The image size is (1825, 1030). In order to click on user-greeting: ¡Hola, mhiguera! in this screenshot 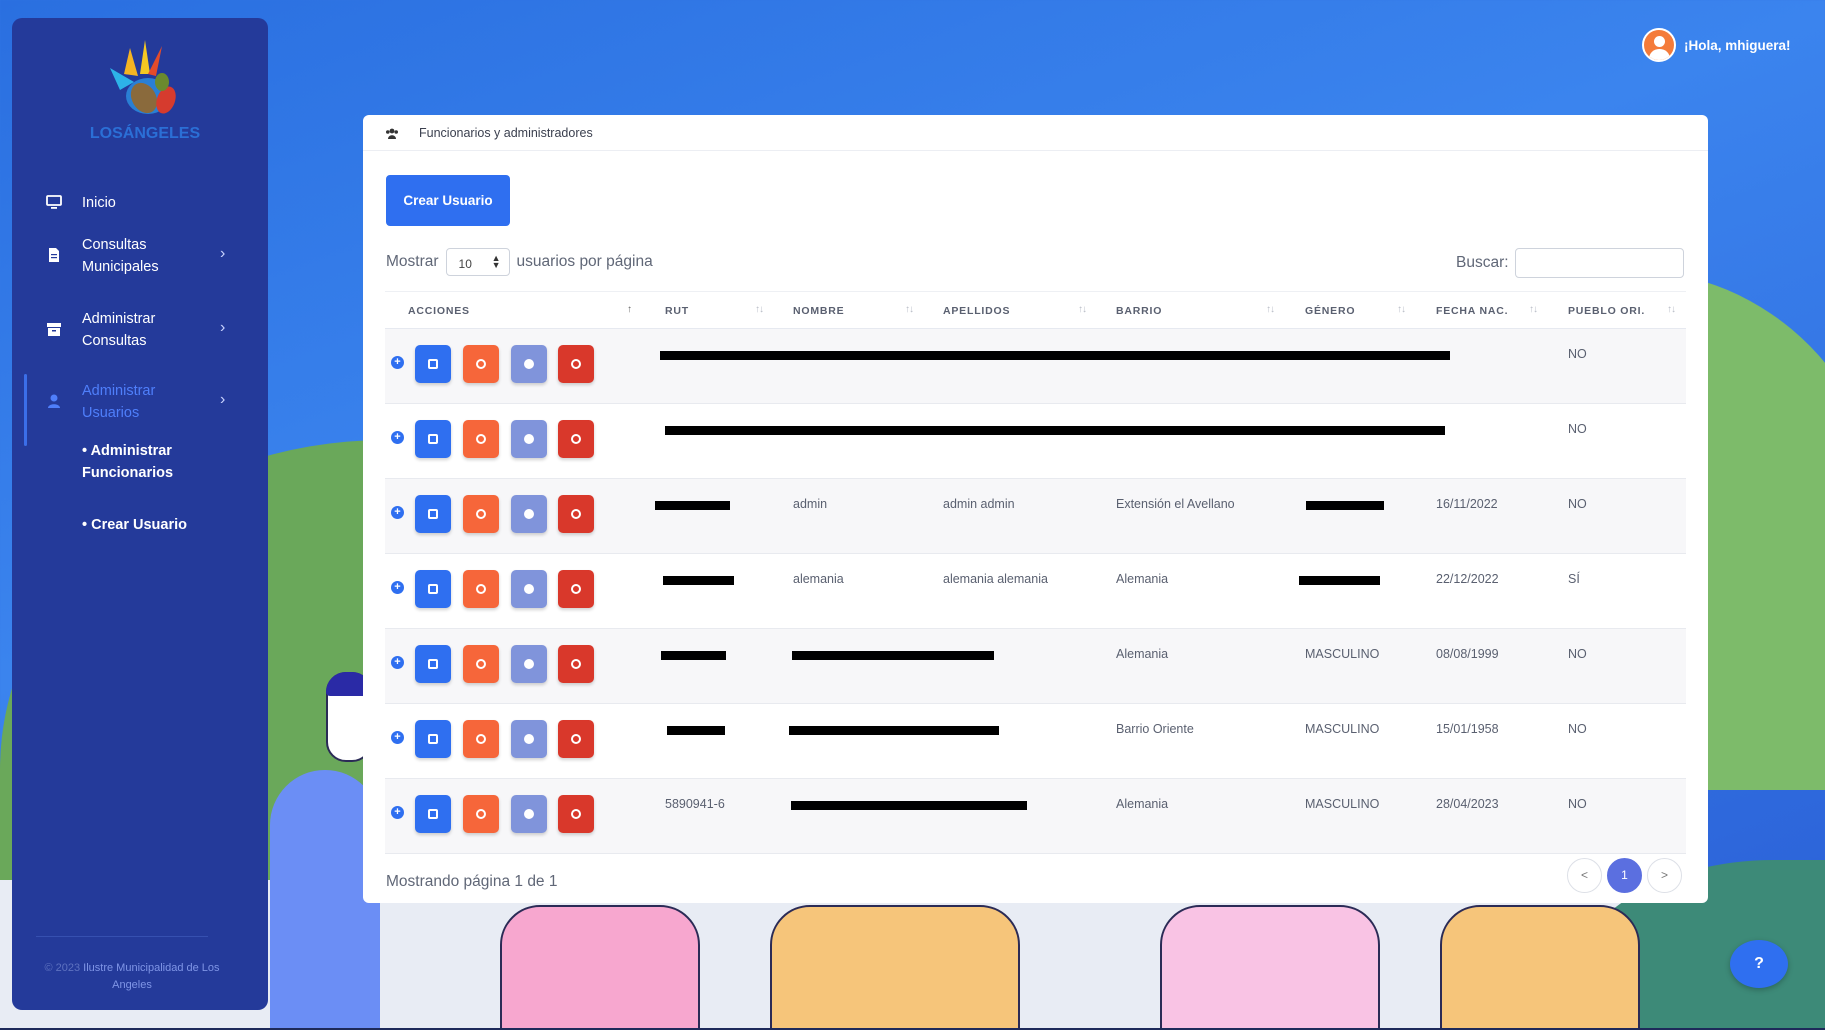, I will do `click(1716, 45)`.